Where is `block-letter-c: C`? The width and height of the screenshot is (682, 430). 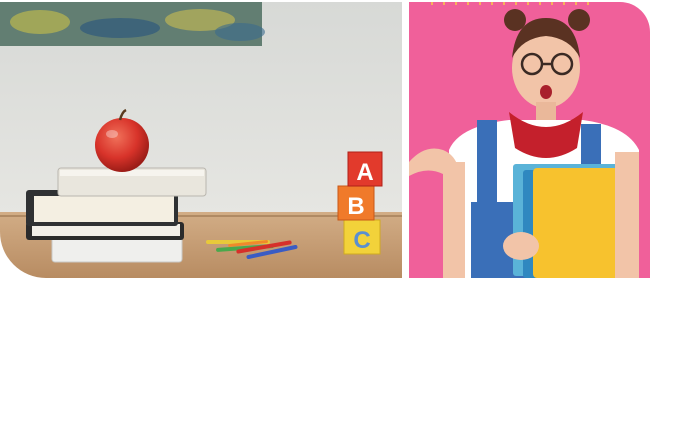 block-letter-c: C is located at coordinates (361, 240).